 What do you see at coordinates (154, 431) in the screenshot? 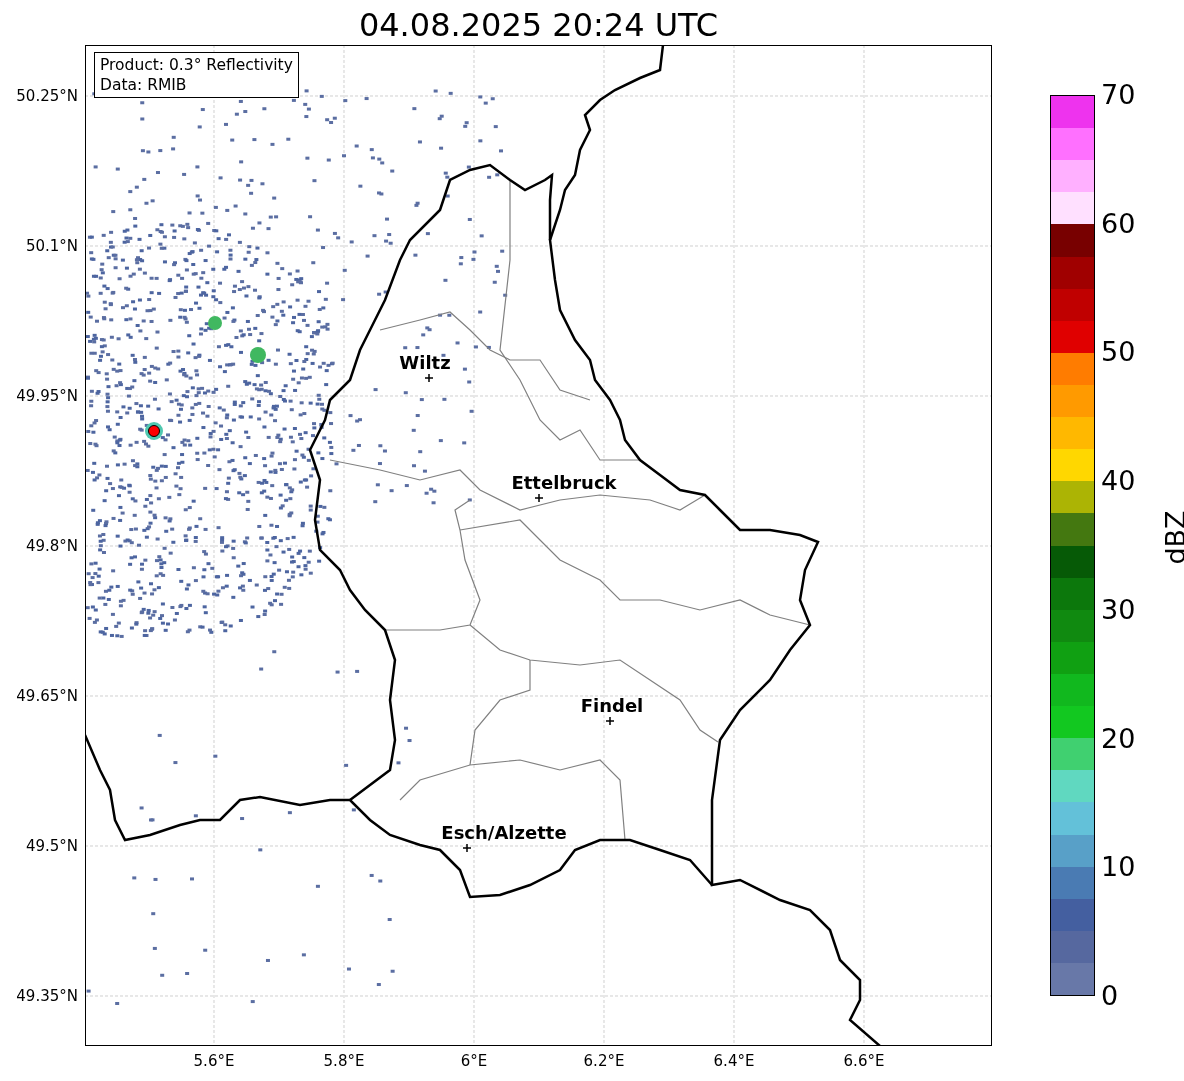
I see `radar-site-marker` at bounding box center [154, 431].